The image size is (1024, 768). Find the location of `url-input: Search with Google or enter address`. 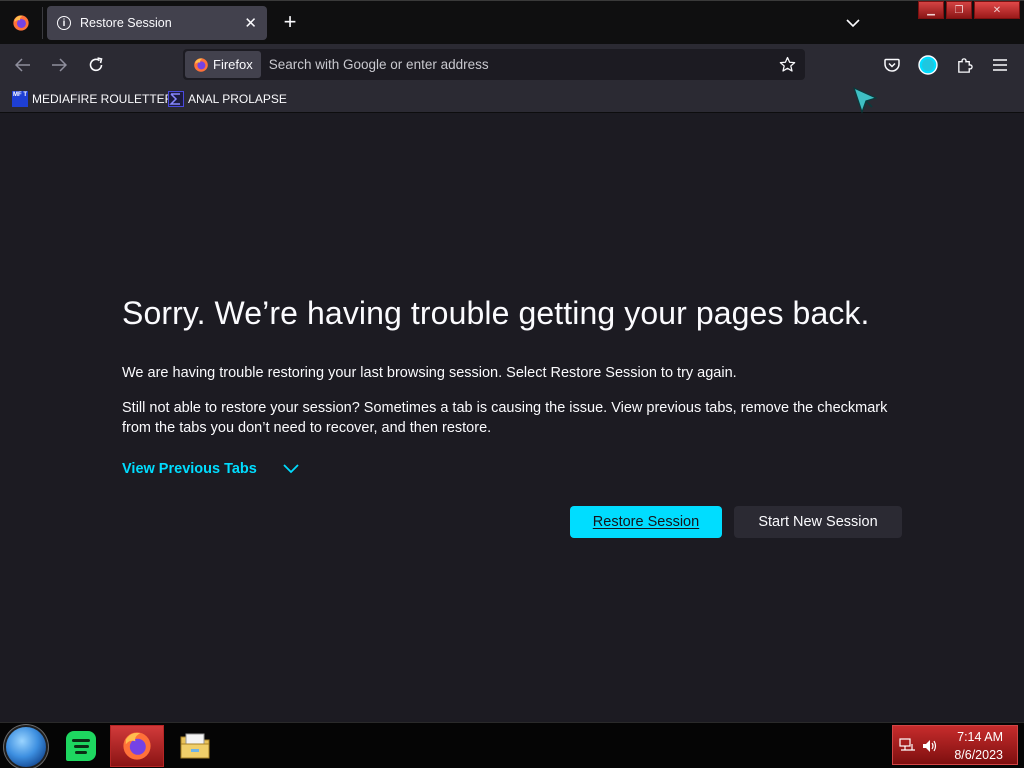

url-input: Search with Google or enter address is located at coordinates (521, 64).